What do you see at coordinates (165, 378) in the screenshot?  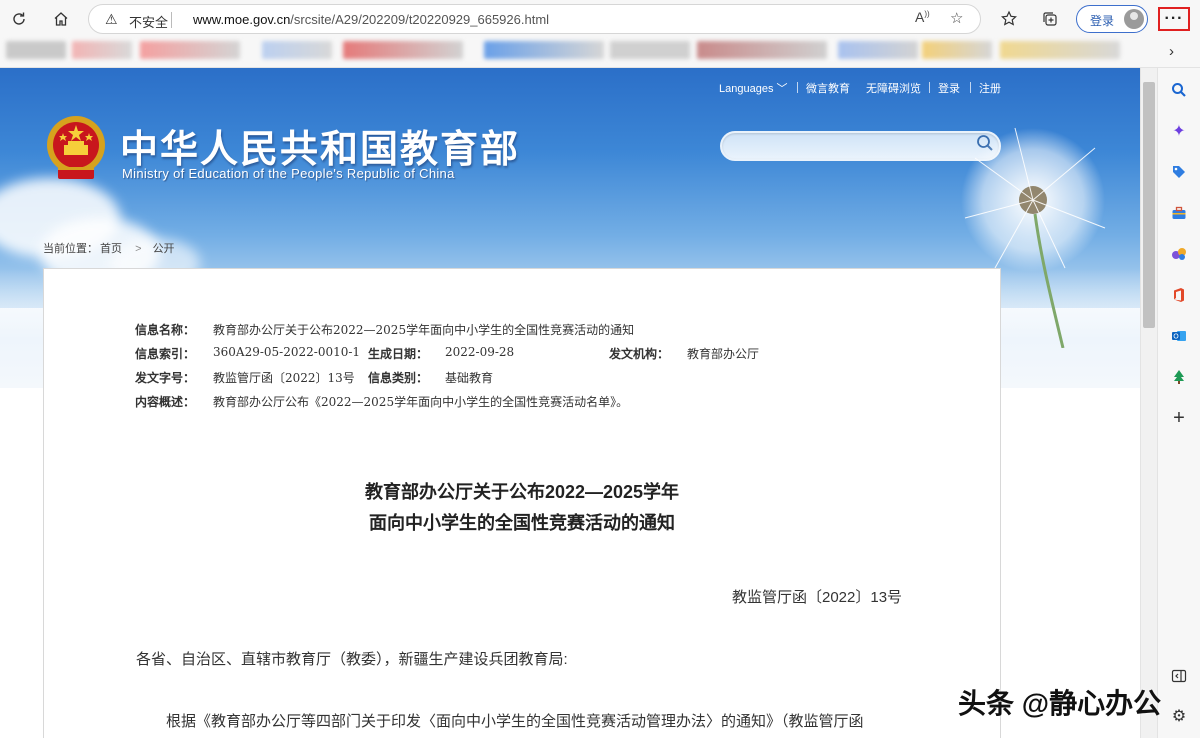 I see `meta-docno-label: 发文字号：` at bounding box center [165, 378].